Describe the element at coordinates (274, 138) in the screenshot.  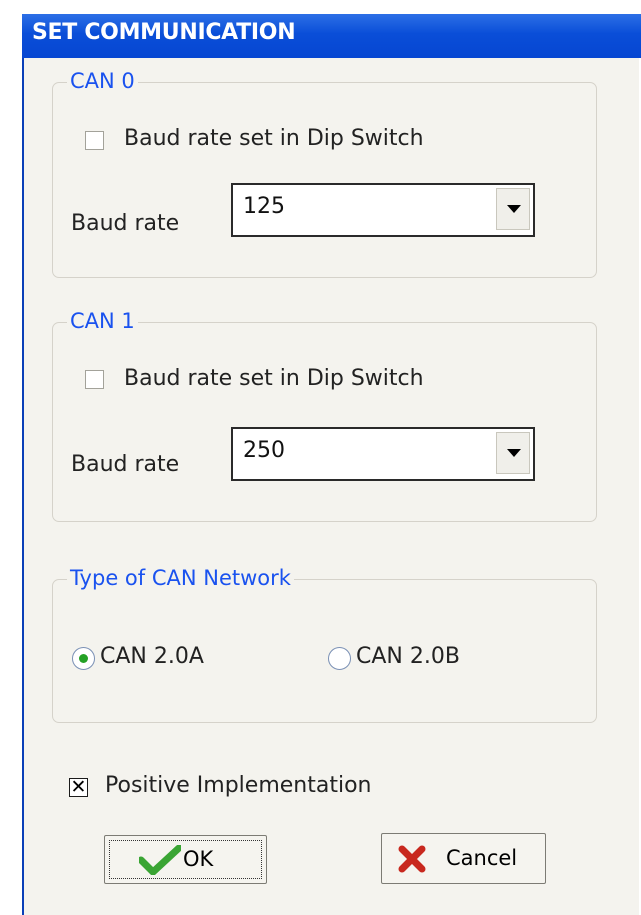
I see `can0-dip-switch-label: Baud rate set in Dip Switch` at that location.